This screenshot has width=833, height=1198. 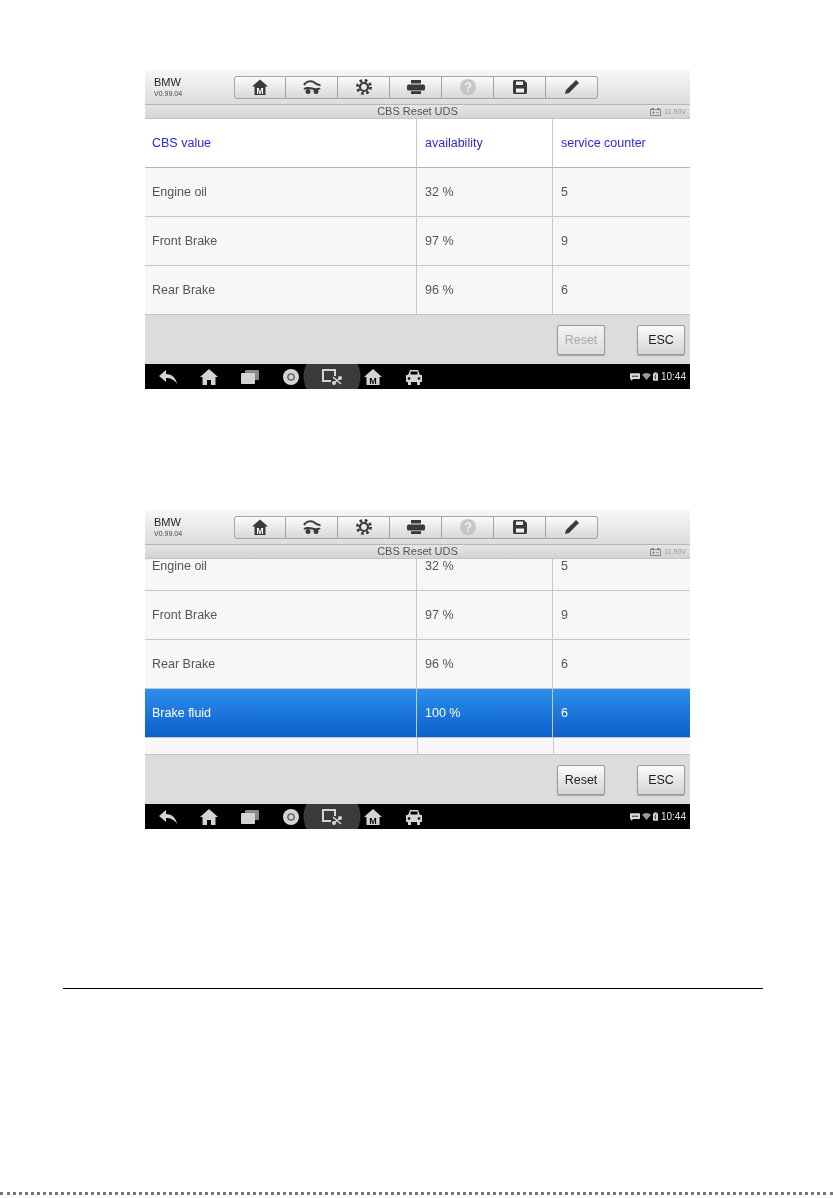 I want to click on table-row: Rear Brake 96 % 6, so click(x=417, y=664).